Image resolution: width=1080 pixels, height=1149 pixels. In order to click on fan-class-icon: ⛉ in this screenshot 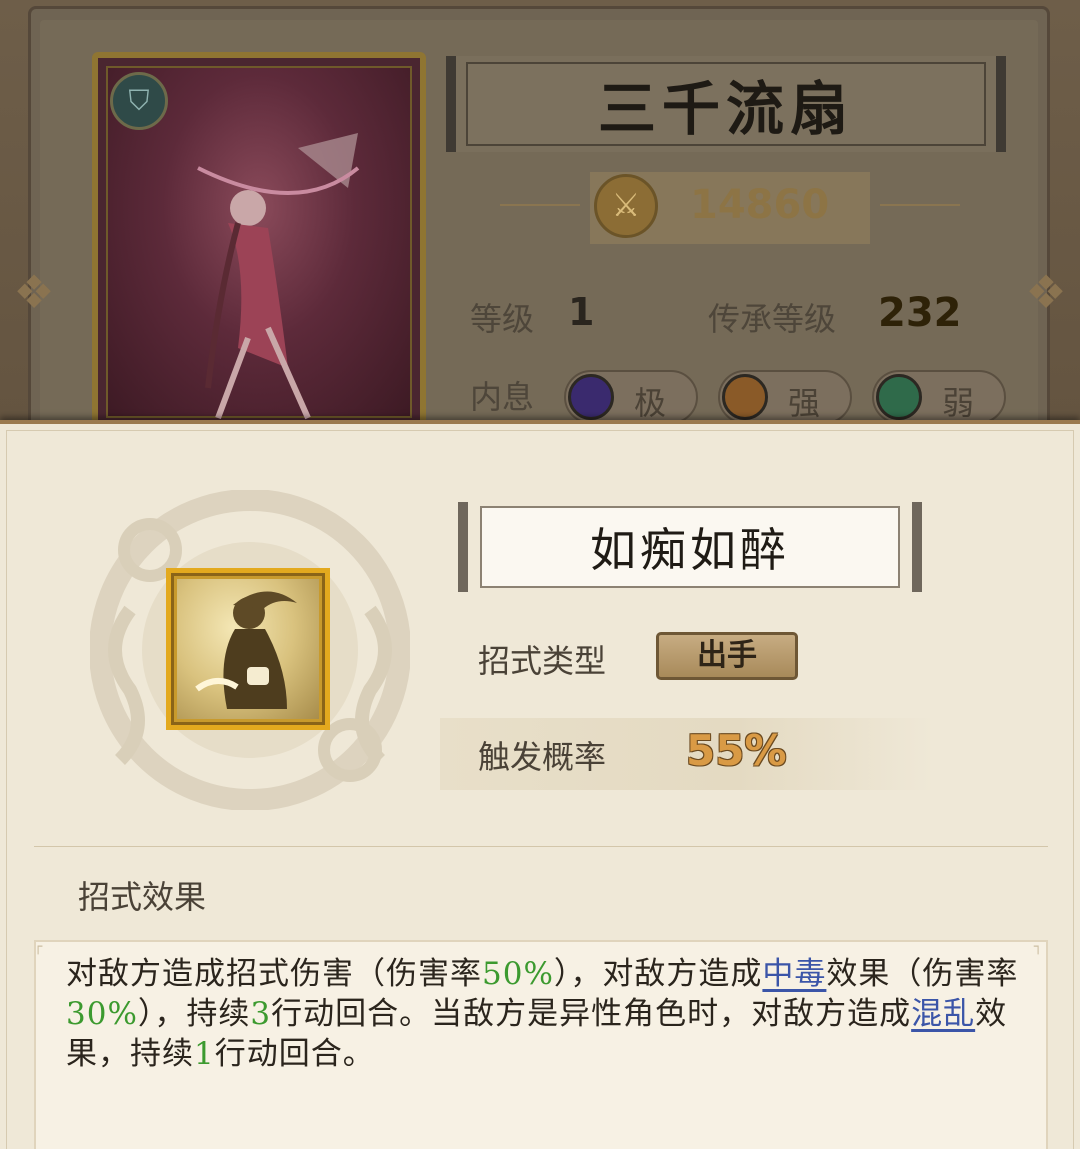, I will do `click(139, 101)`.